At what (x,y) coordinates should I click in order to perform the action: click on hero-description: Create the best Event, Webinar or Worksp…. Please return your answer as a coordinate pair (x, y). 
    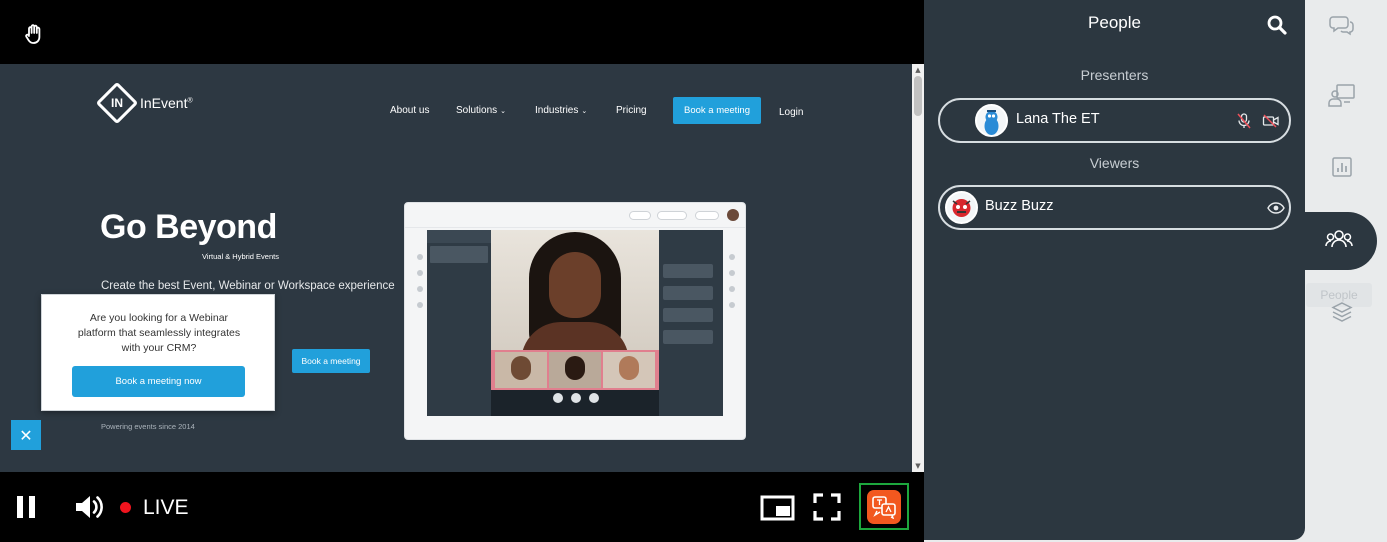
    Looking at the image, I should click on (248, 286).